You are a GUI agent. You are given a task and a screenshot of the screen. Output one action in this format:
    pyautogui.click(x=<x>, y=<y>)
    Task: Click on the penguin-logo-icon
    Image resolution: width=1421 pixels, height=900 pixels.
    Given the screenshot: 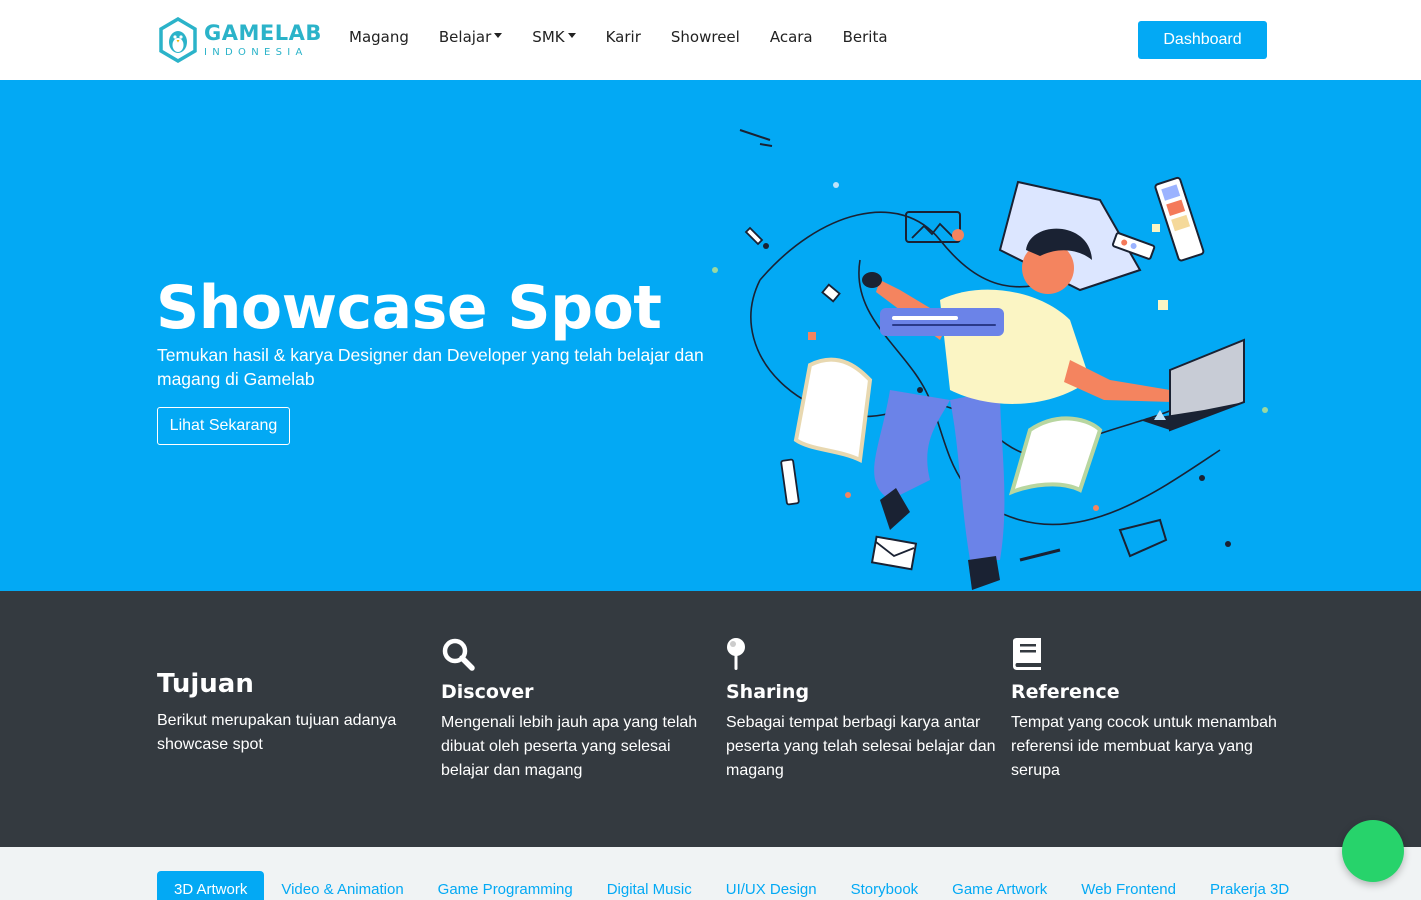 What is the action you would take?
    pyautogui.click(x=178, y=40)
    